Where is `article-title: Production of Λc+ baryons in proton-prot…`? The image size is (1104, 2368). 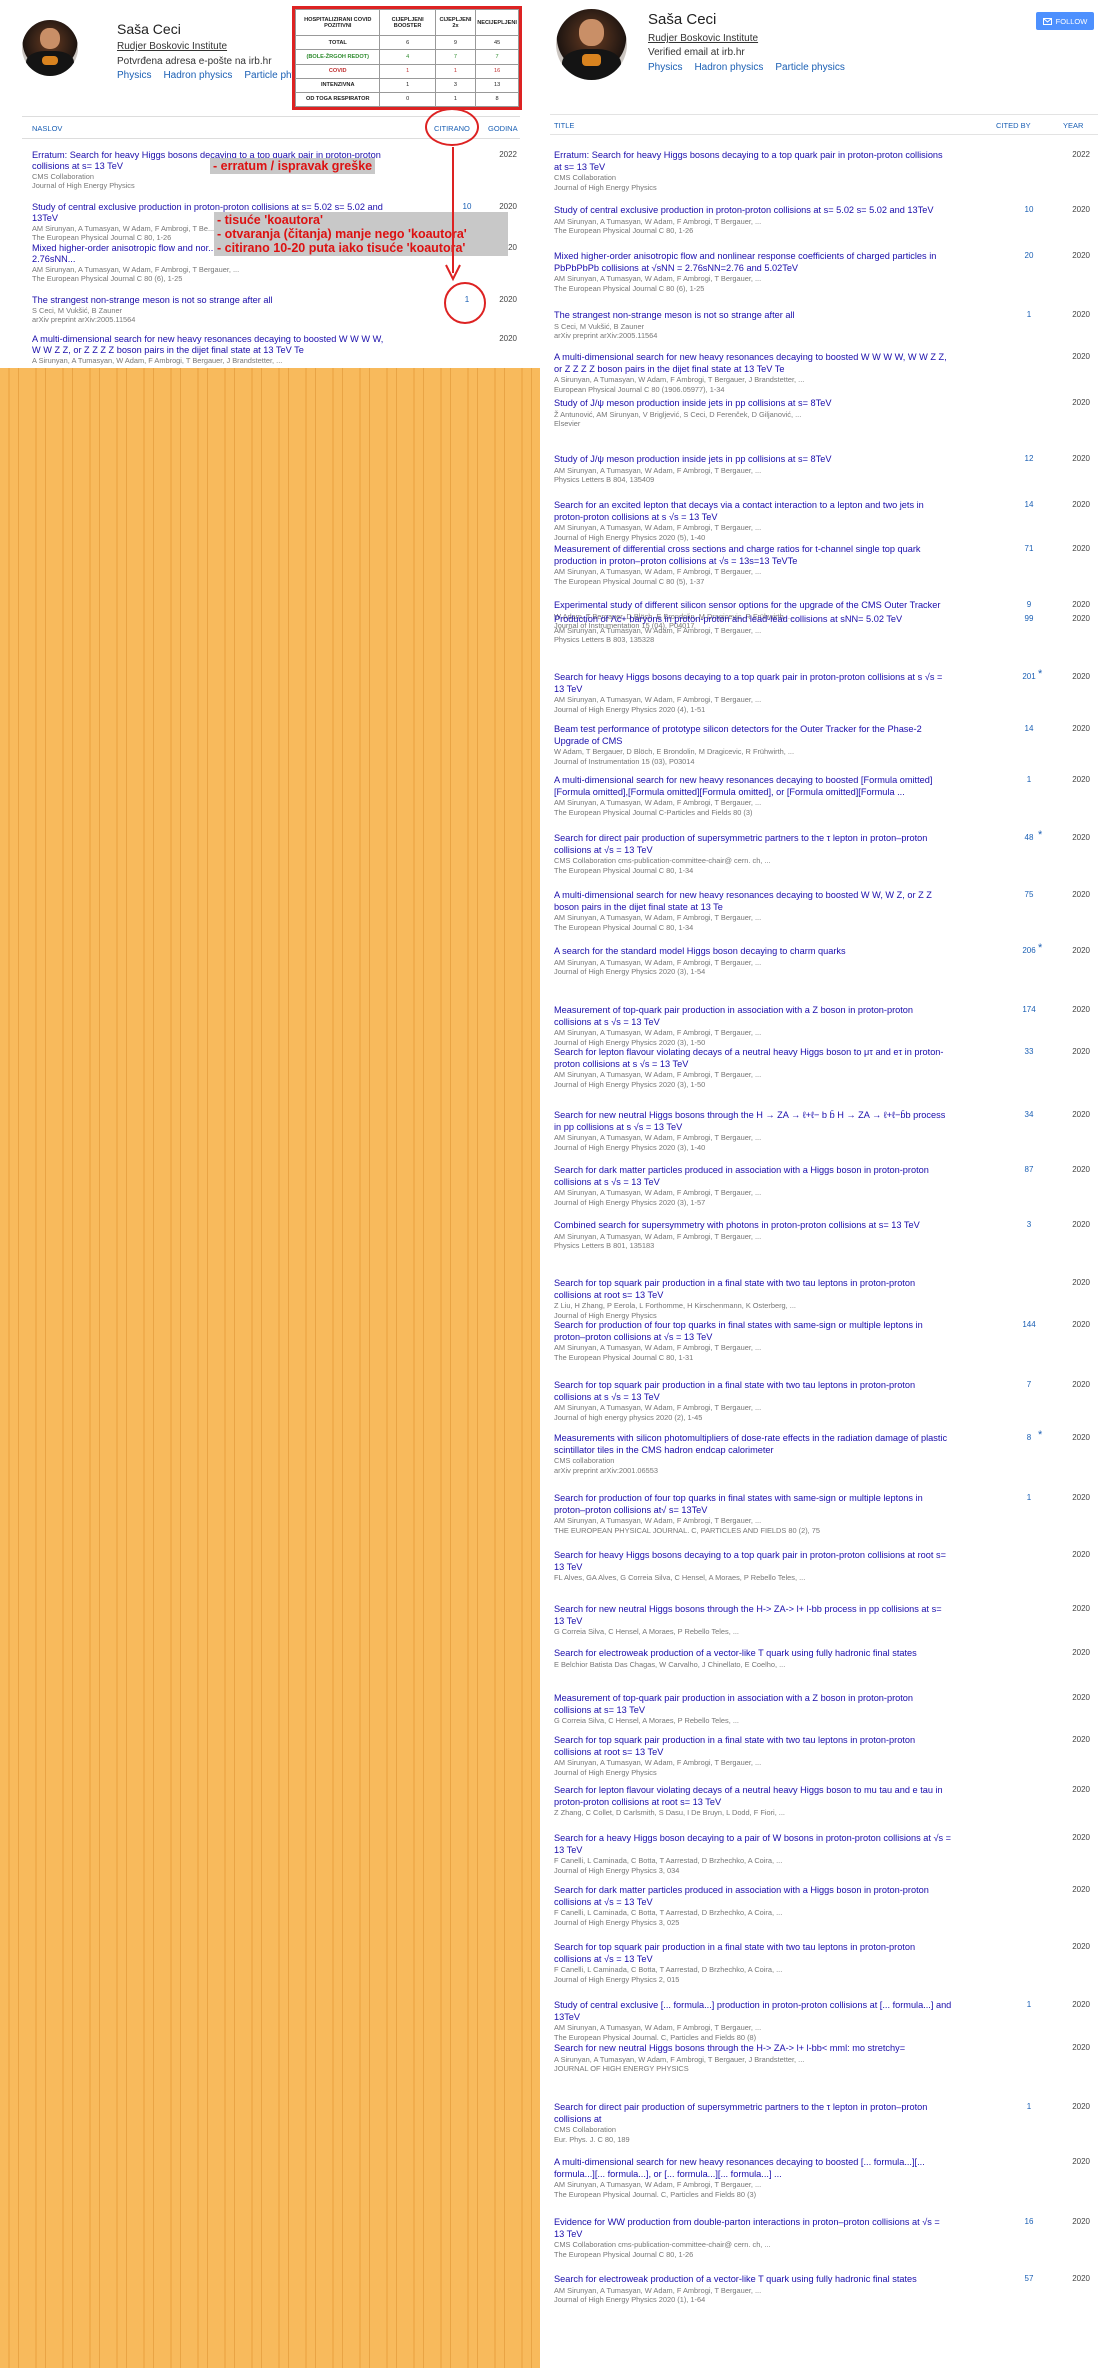
article-title: Production of Λc+ baryons in proton-prot… is located at coordinates (753, 620).